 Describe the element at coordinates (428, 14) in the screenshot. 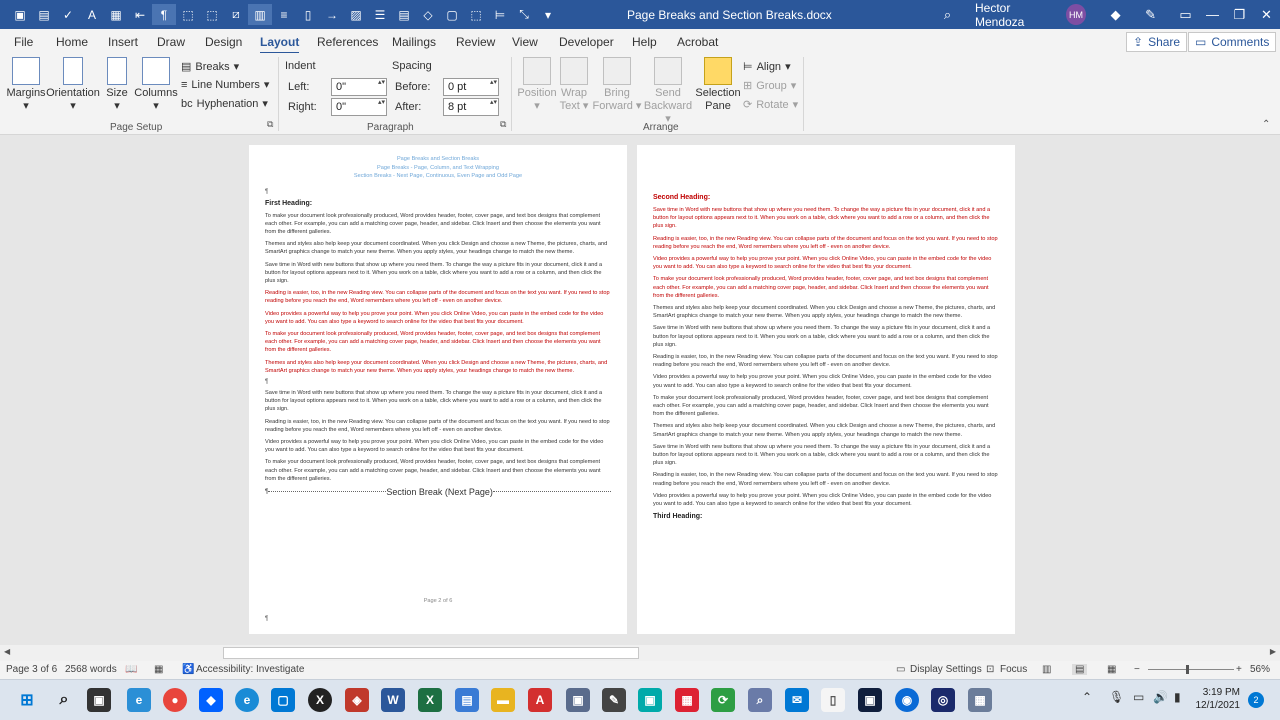

I see `shapes-icon: ◇` at that location.